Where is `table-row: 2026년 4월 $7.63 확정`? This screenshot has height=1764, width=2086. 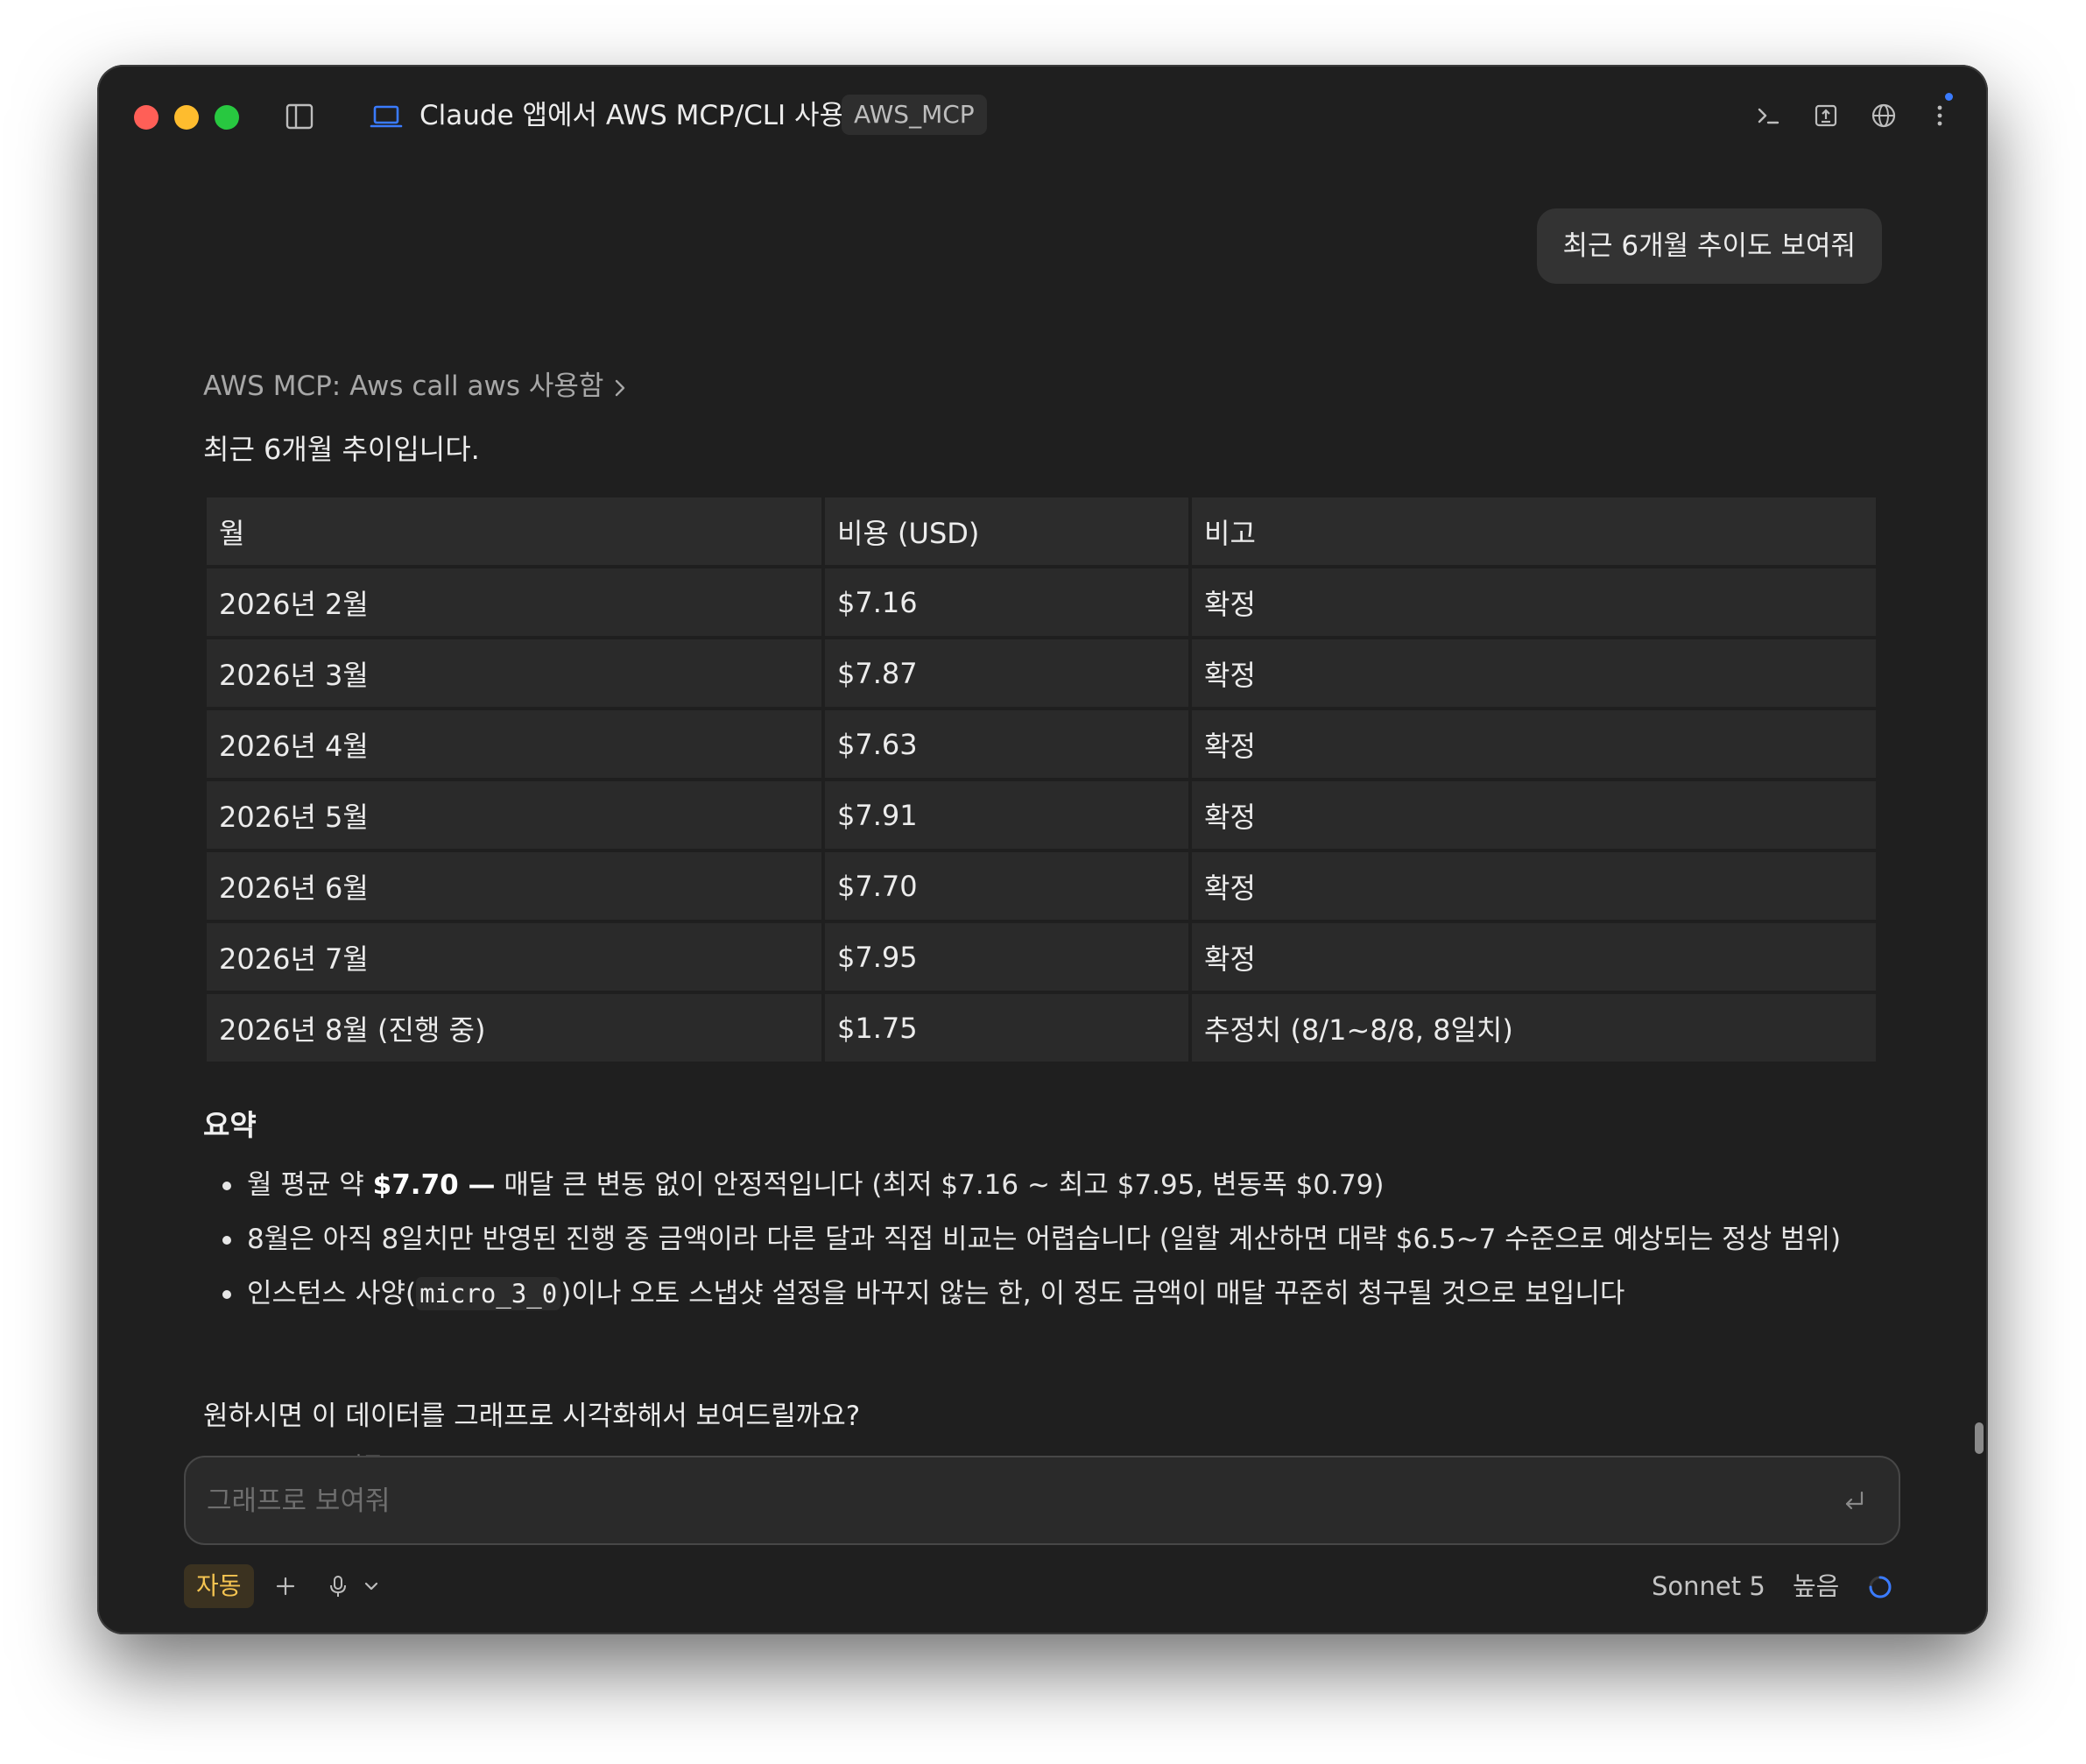 table-row: 2026년 4월 $7.63 확정 is located at coordinates (1041, 744).